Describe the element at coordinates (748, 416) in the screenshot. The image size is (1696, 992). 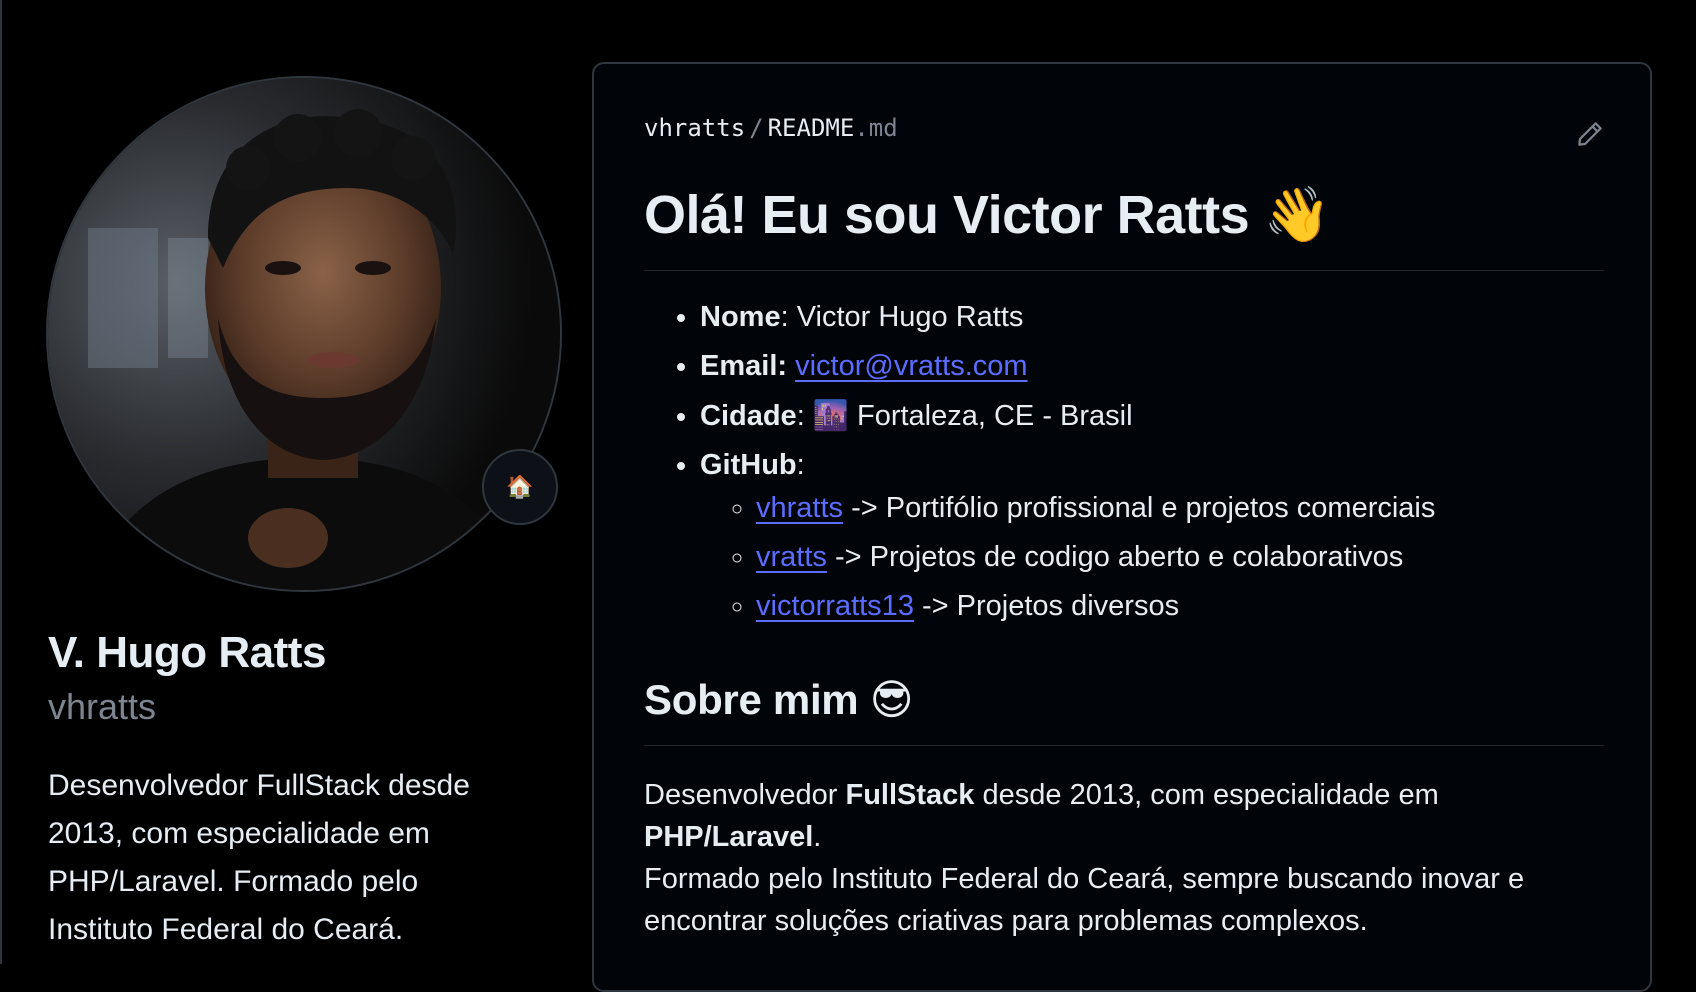
I see `city-label: Cidade` at that location.